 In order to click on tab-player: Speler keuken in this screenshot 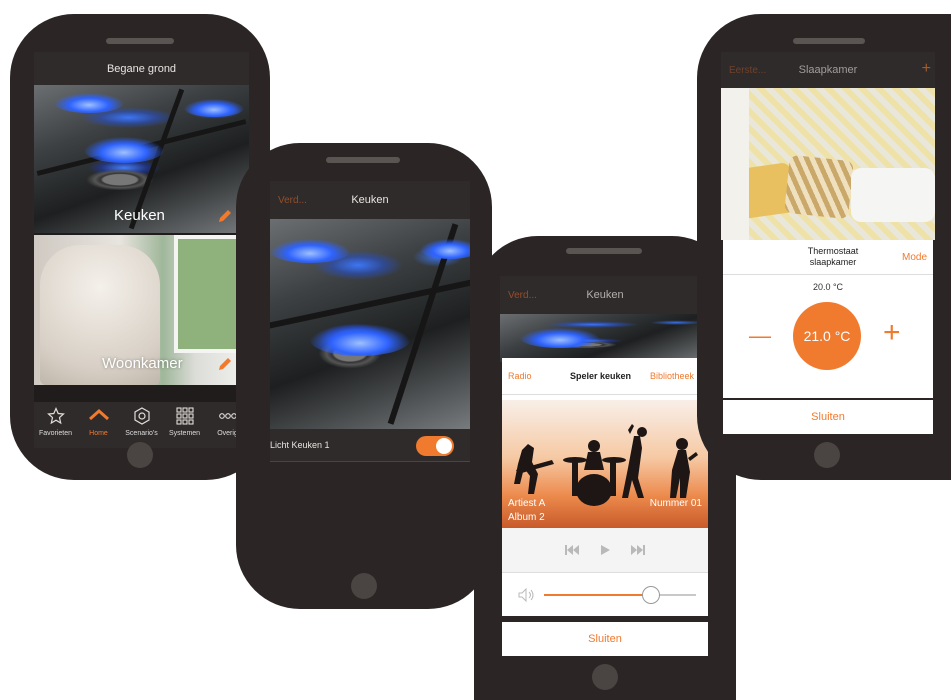, I will do `click(600, 376)`.